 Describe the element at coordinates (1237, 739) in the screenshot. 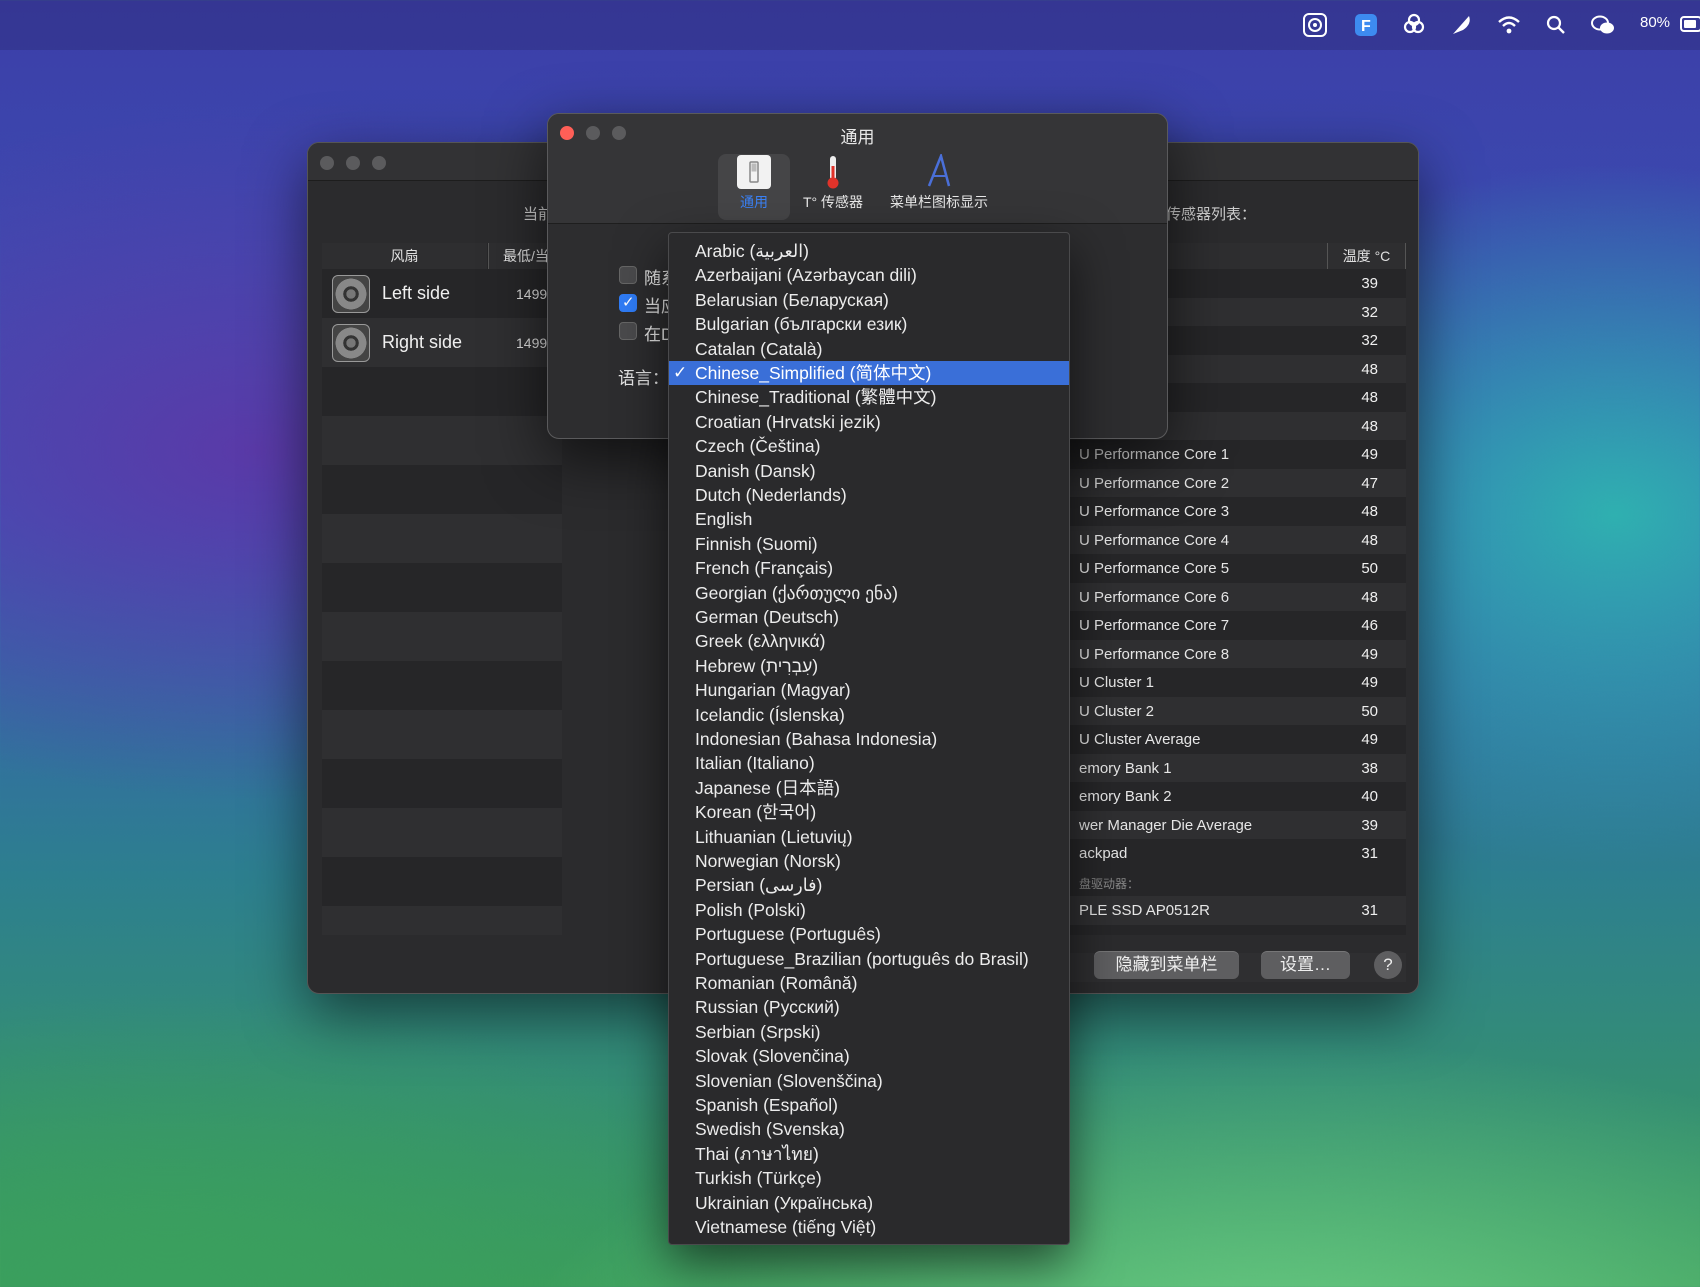

I see `sensor-row: U Cluster Average 49` at that location.